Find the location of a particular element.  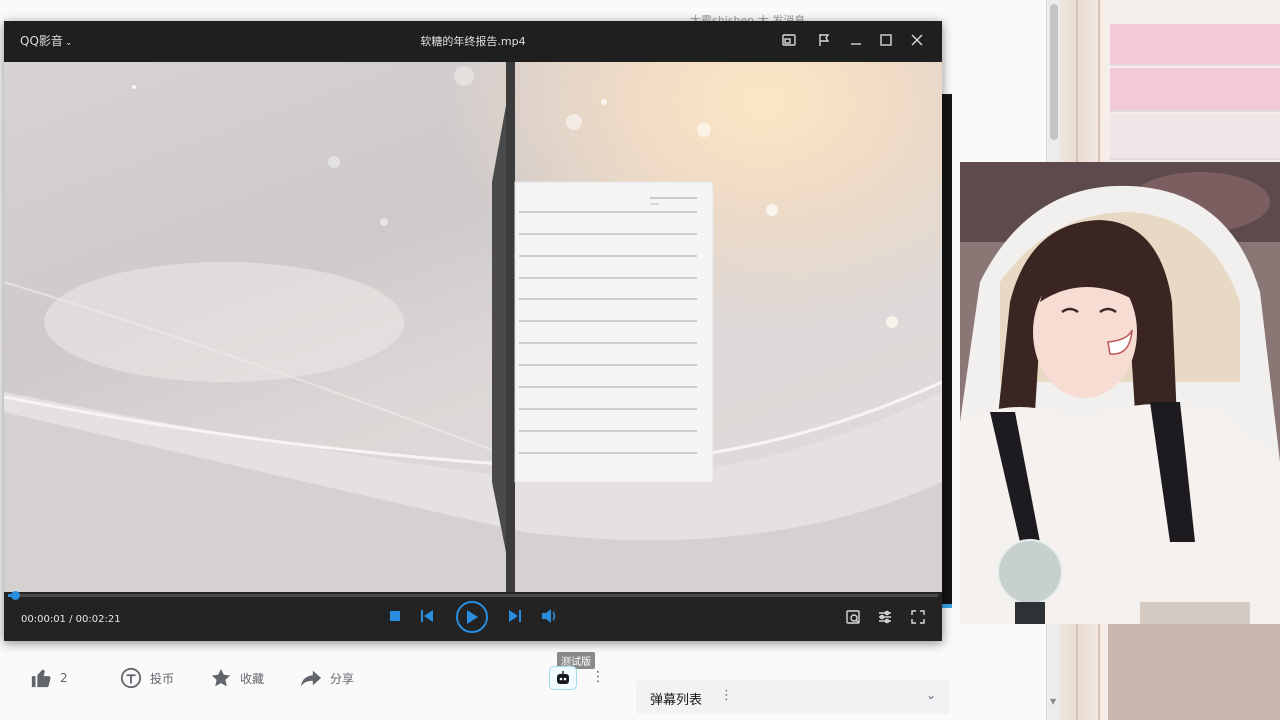

picture-in-picture-icon is located at coordinates (789, 40).